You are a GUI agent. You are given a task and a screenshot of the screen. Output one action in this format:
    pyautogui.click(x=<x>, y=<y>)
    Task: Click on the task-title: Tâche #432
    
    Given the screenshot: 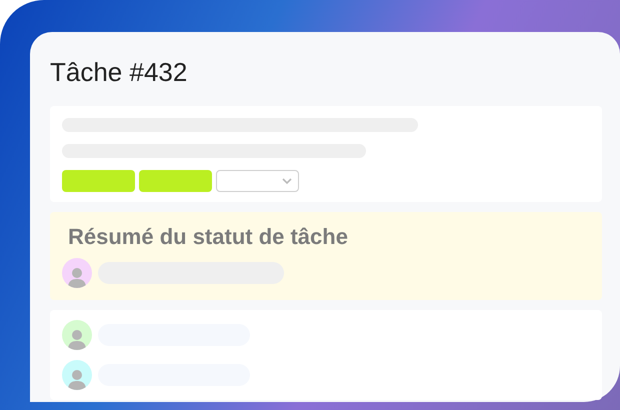 What is the action you would take?
    pyautogui.click(x=119, y=72)
    